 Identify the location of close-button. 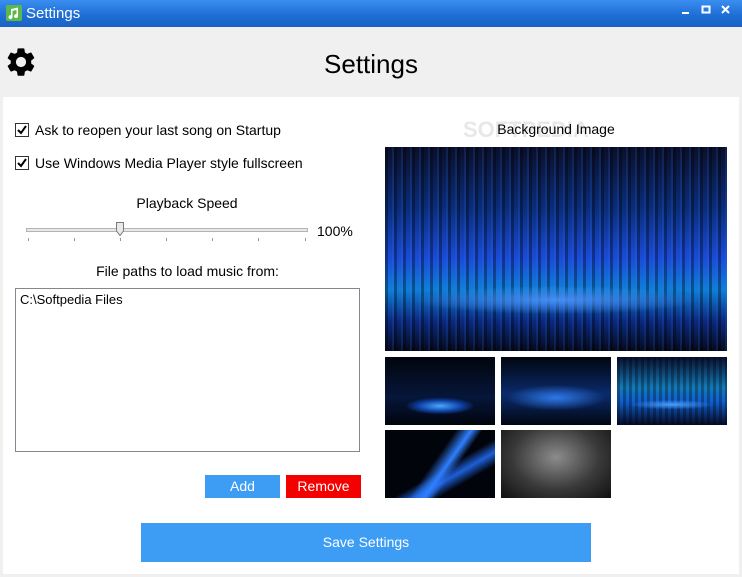
(726, 13).